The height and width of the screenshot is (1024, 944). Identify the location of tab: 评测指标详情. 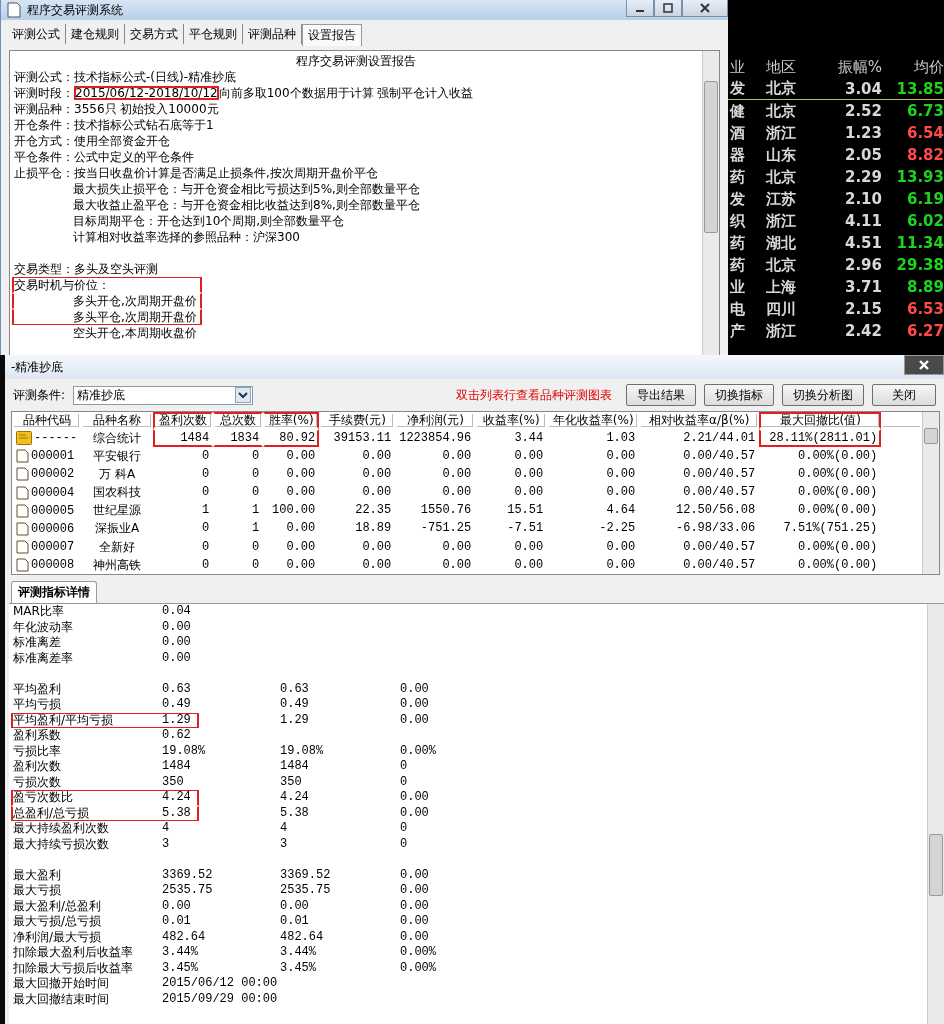
(54, 592).